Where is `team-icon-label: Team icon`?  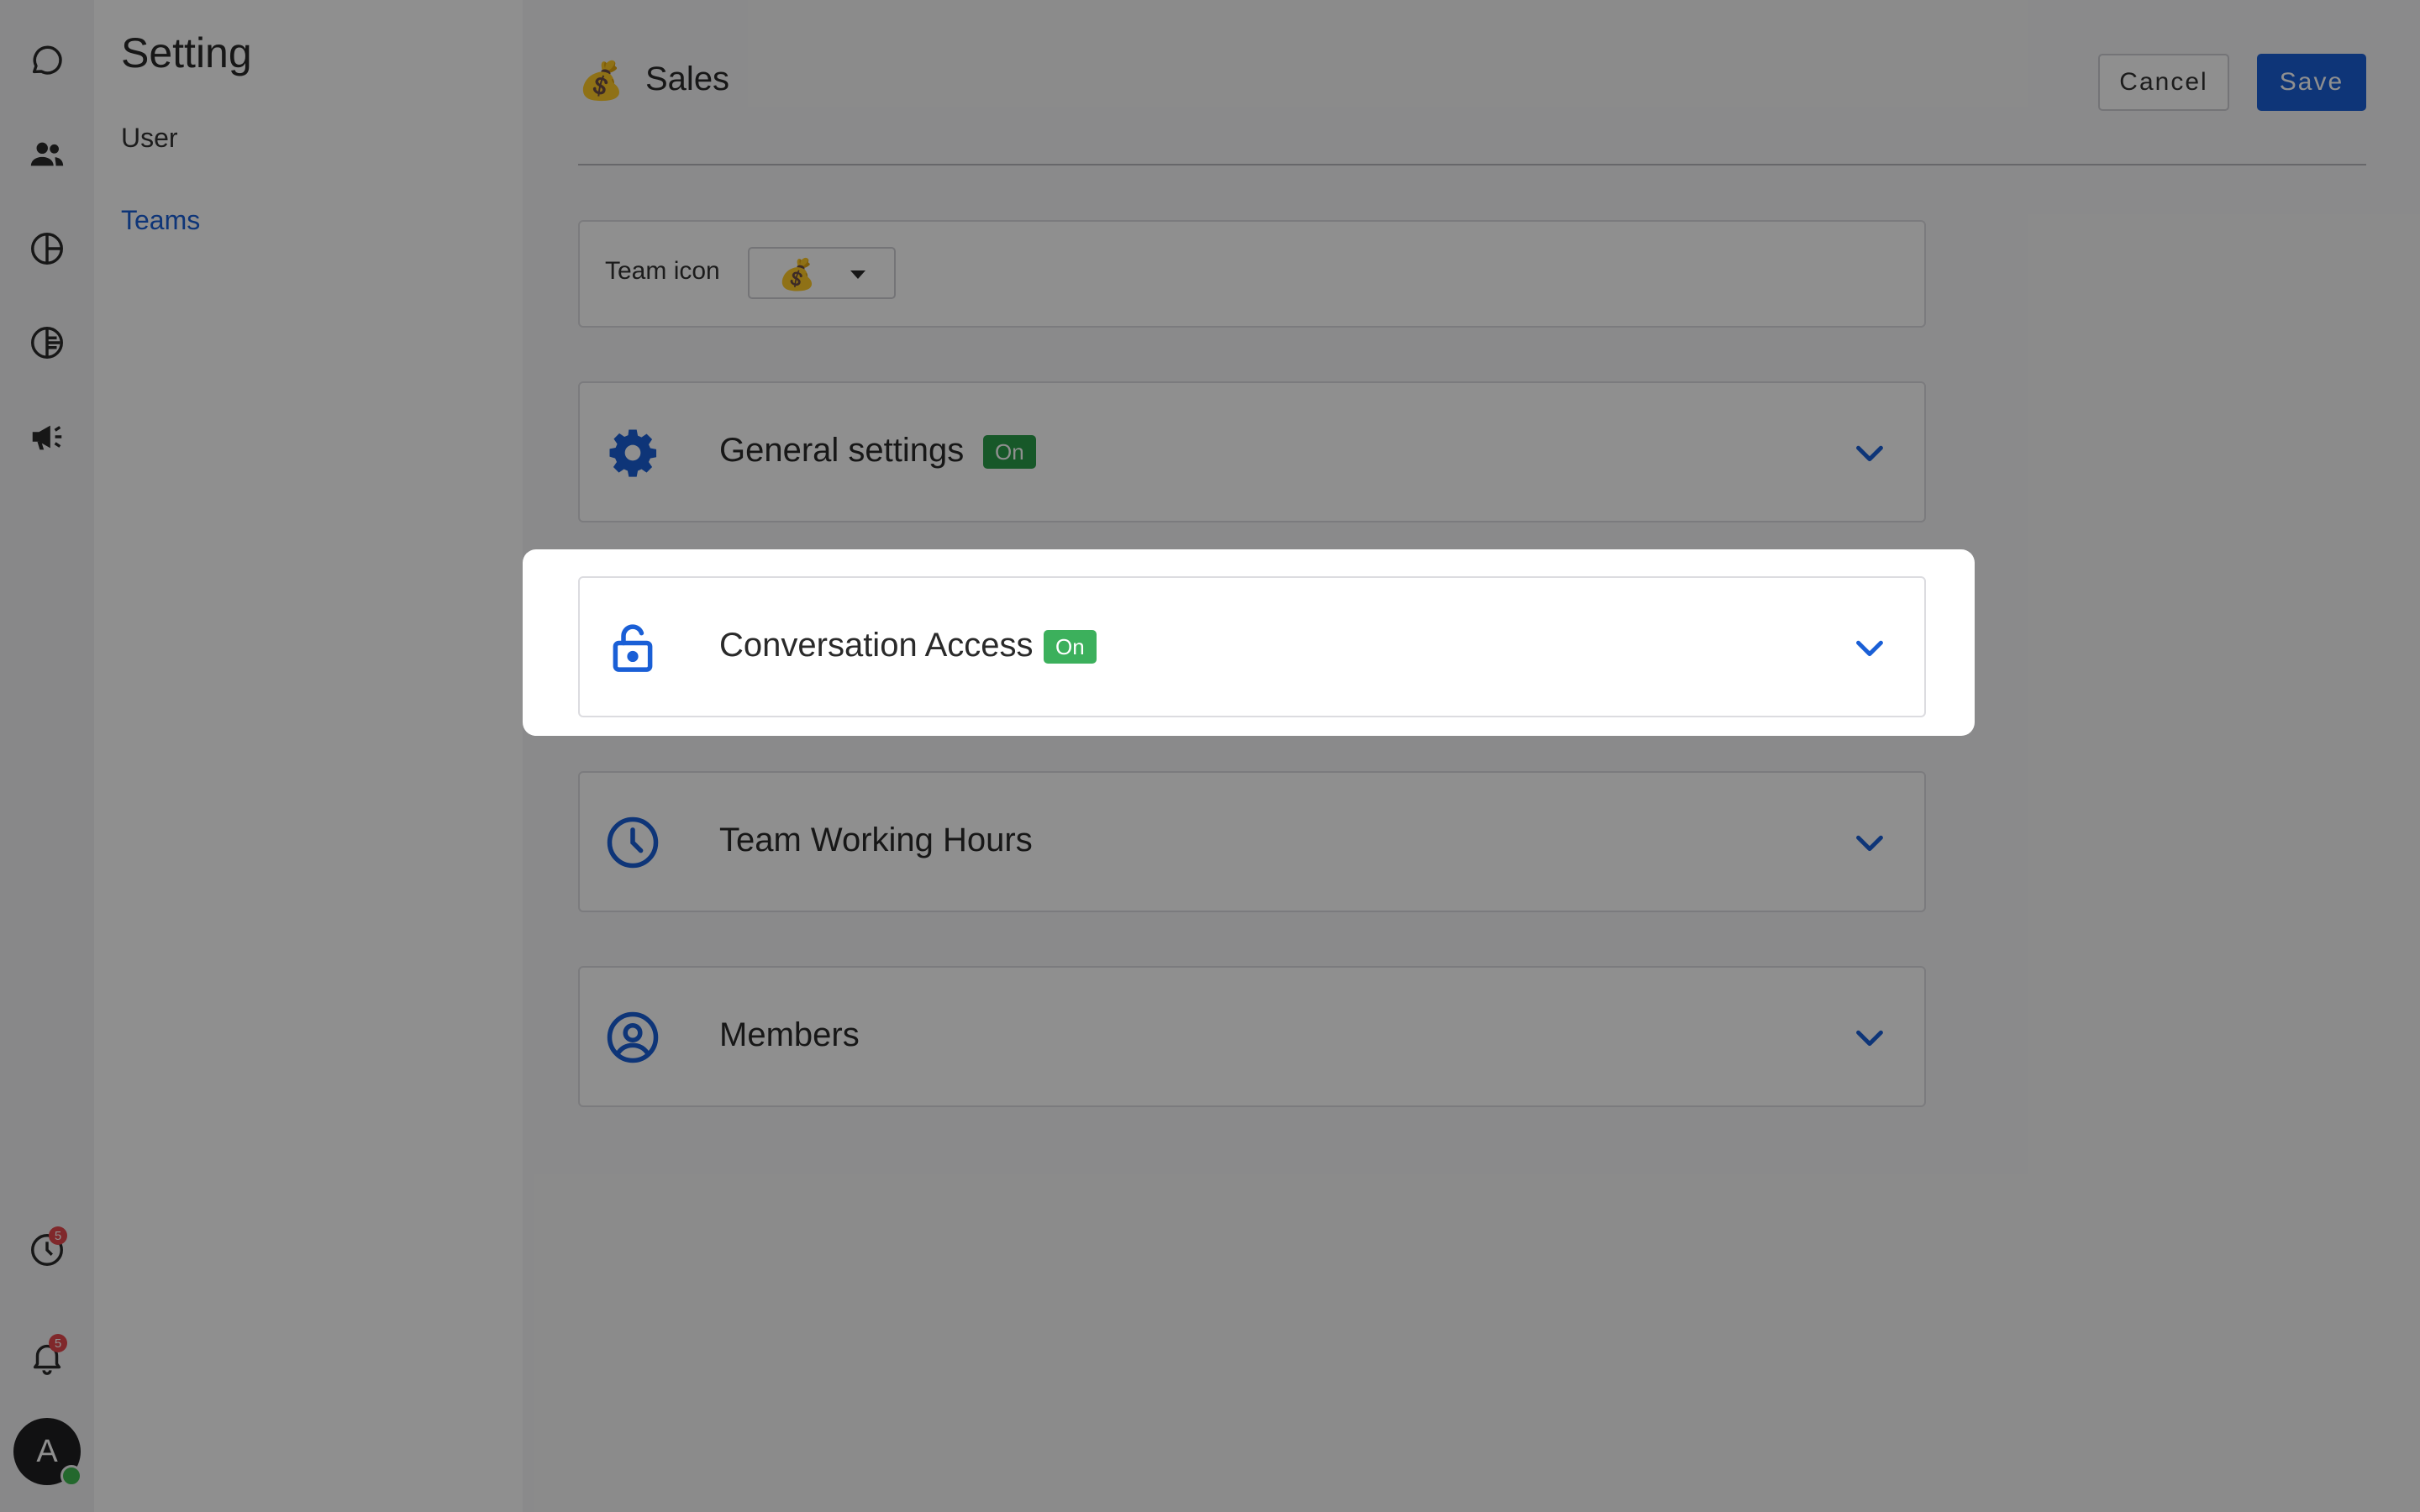 team-icon-label: Team icon is located at coordinates (662, 271).